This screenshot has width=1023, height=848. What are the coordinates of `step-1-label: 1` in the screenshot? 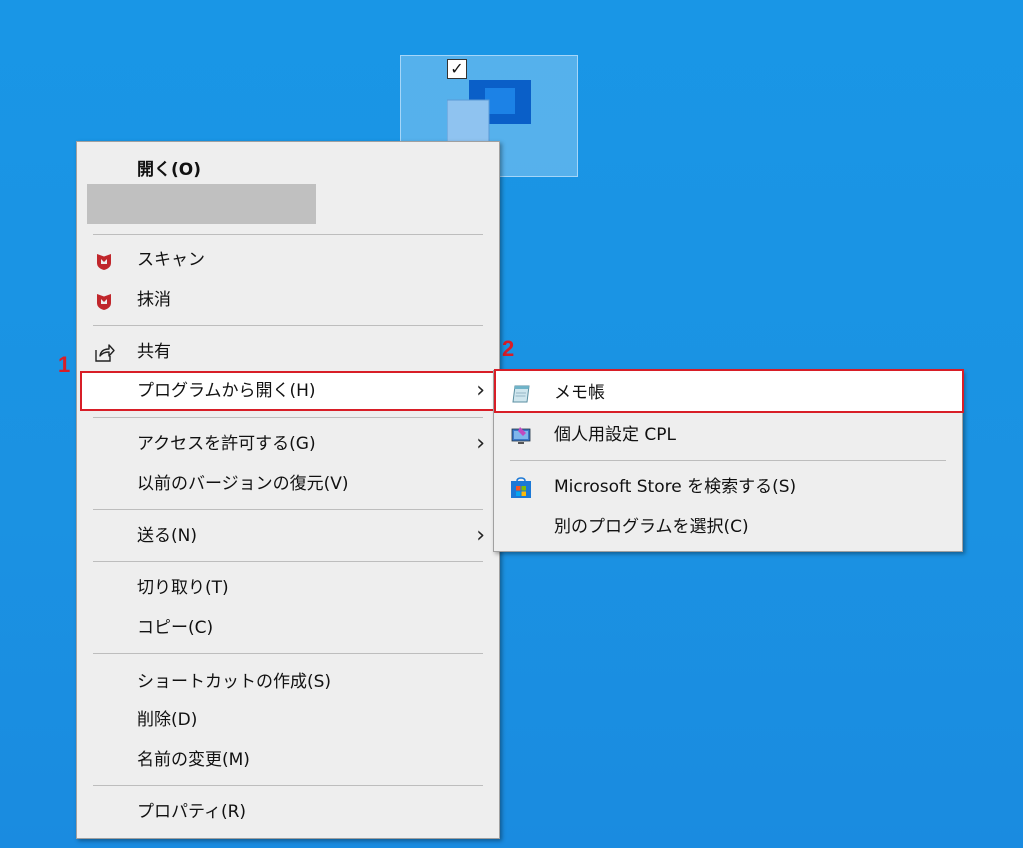 It's located at (64, 364).